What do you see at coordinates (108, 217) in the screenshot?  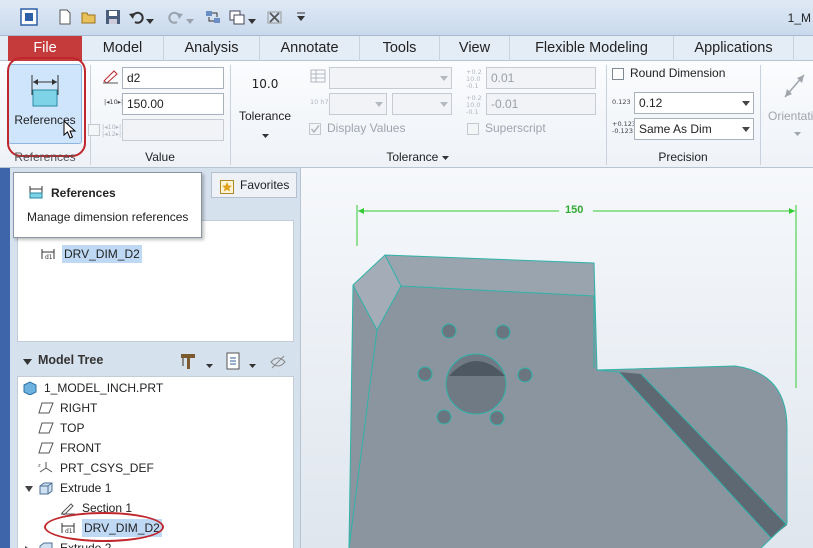 I see `tooltip-description: Manage dimension references` at bounding box center [108, 217].